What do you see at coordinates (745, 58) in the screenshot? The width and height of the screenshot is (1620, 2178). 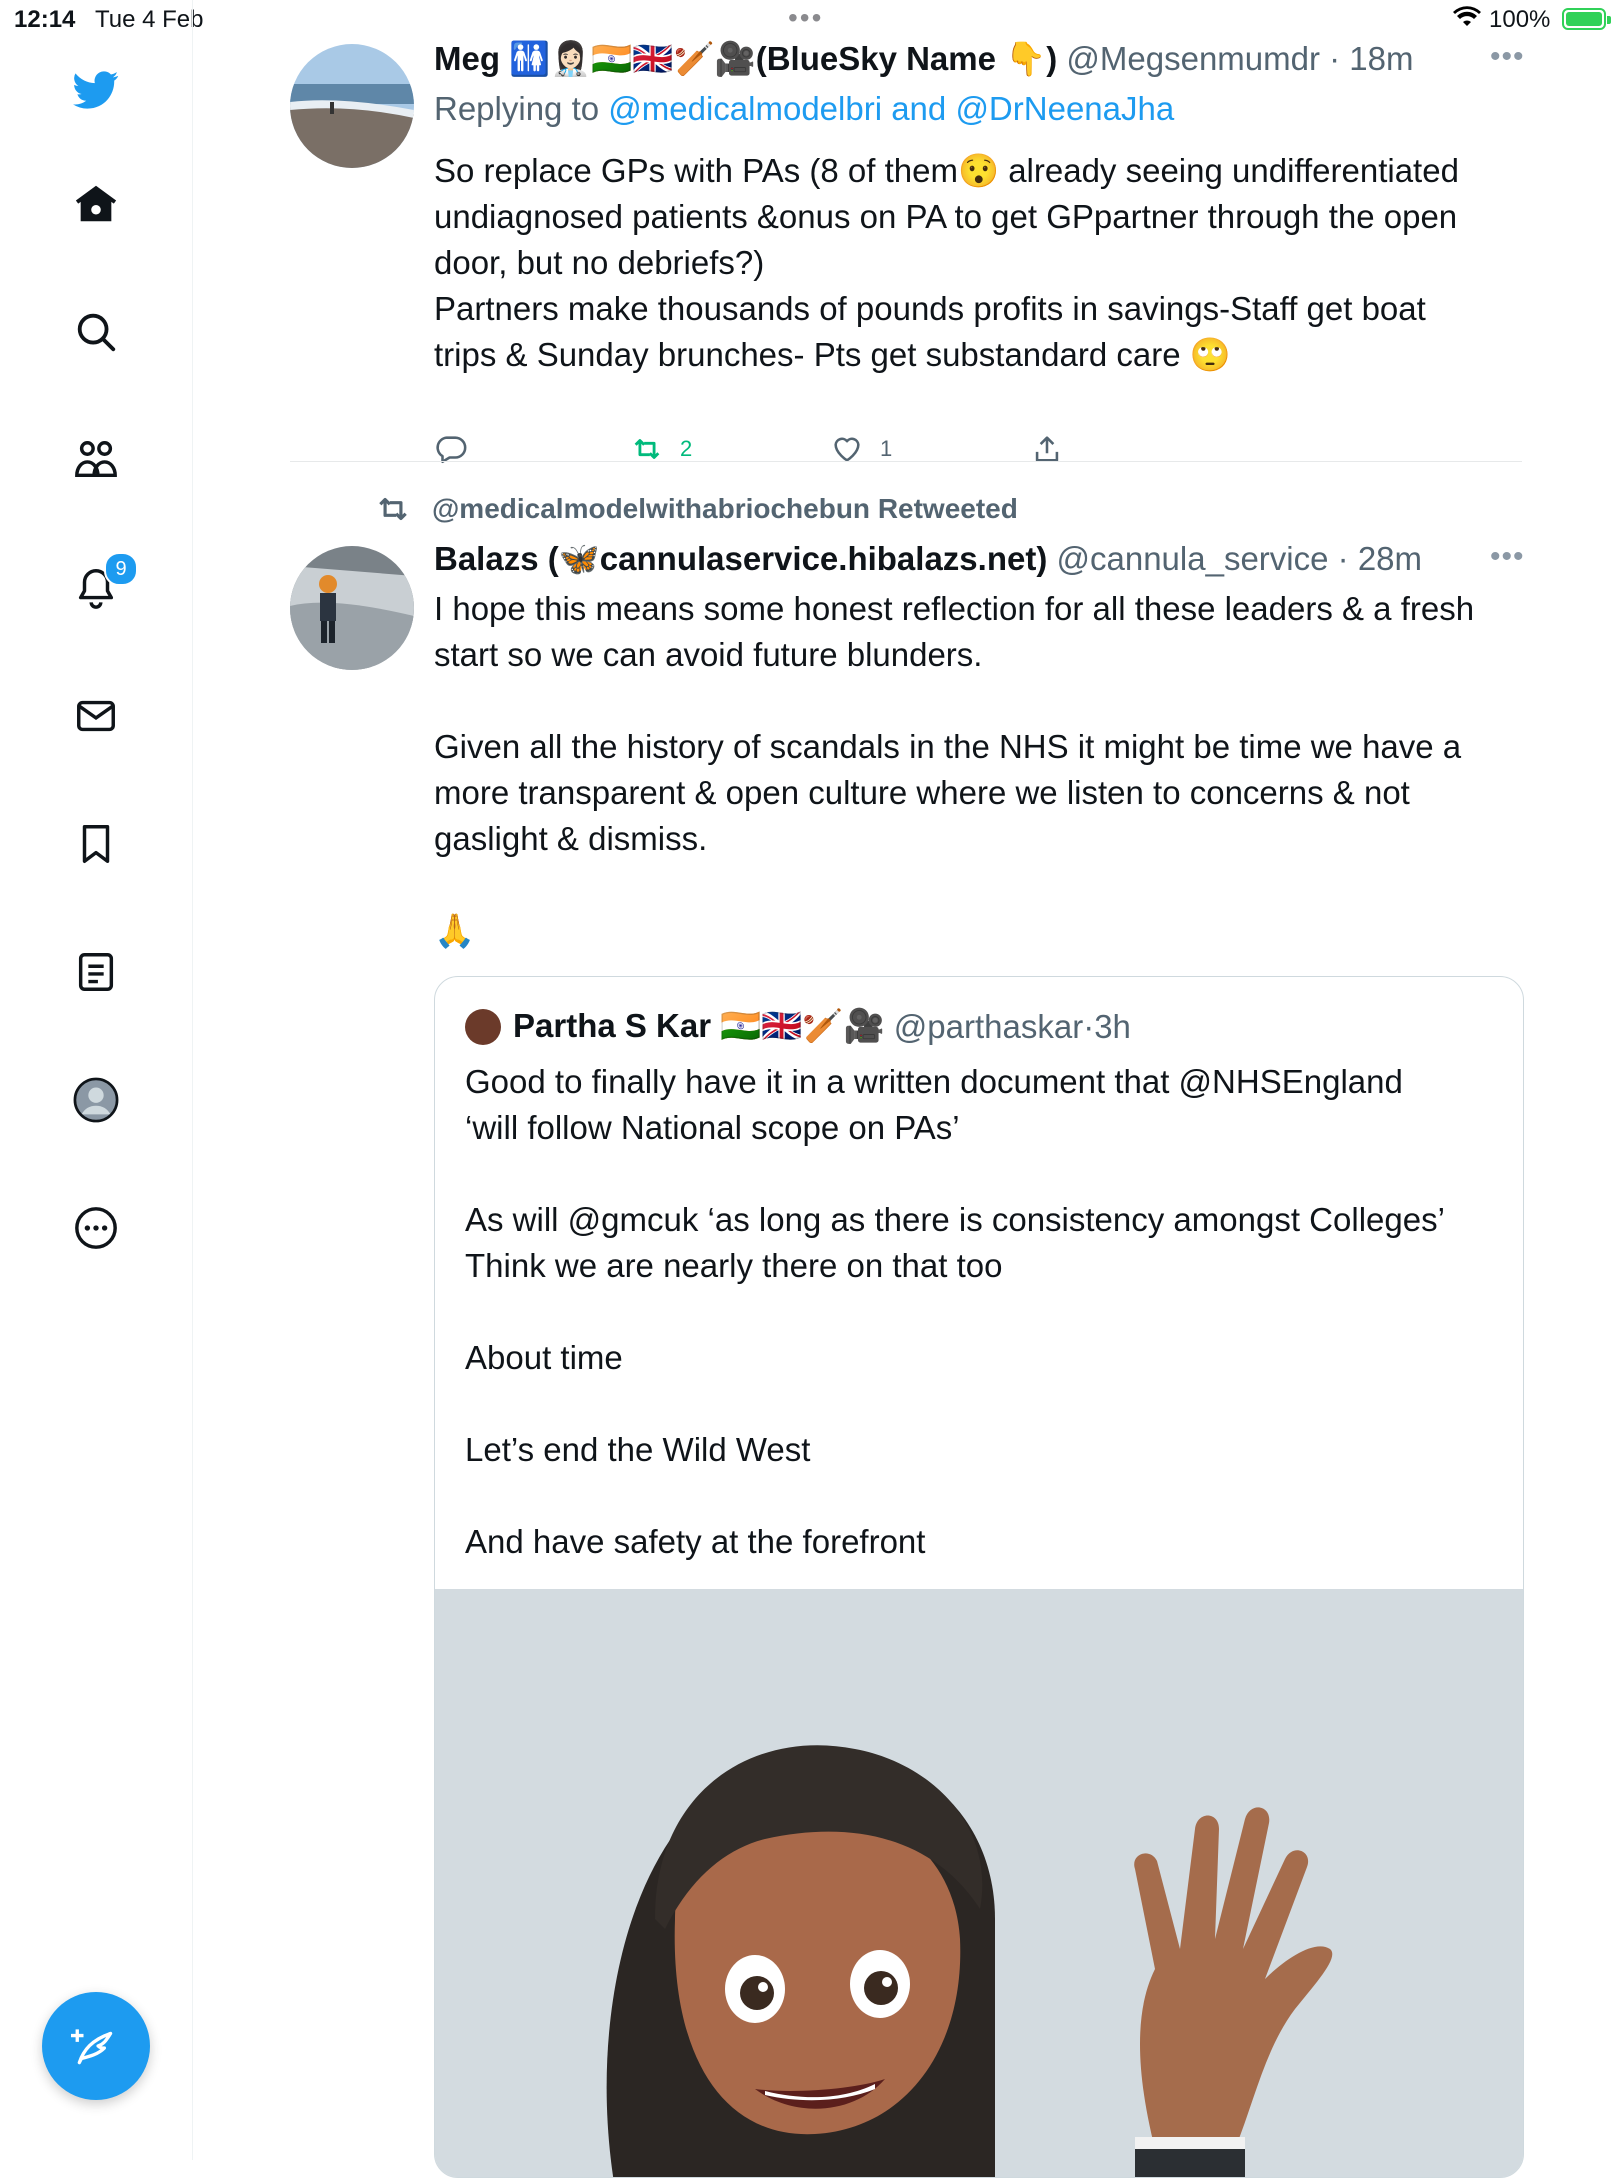 I see `display-name: Meg 🚻👩🏻‍⚕️🇮🇳🇬🇧🏏🎥(BlueSky Name 👇)` at bounding box center [745, 58].